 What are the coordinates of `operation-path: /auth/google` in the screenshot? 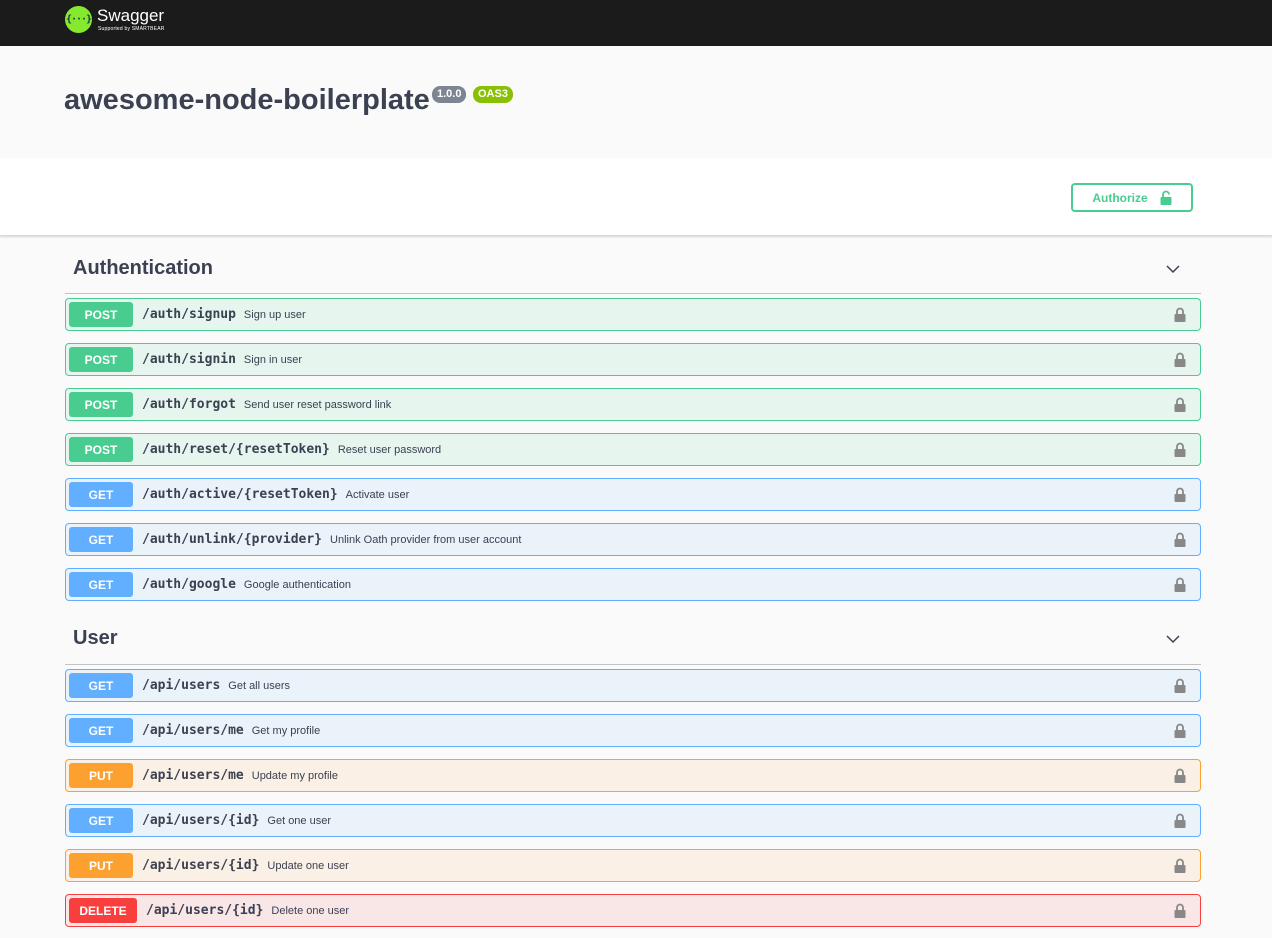 It's located at (189, 584).